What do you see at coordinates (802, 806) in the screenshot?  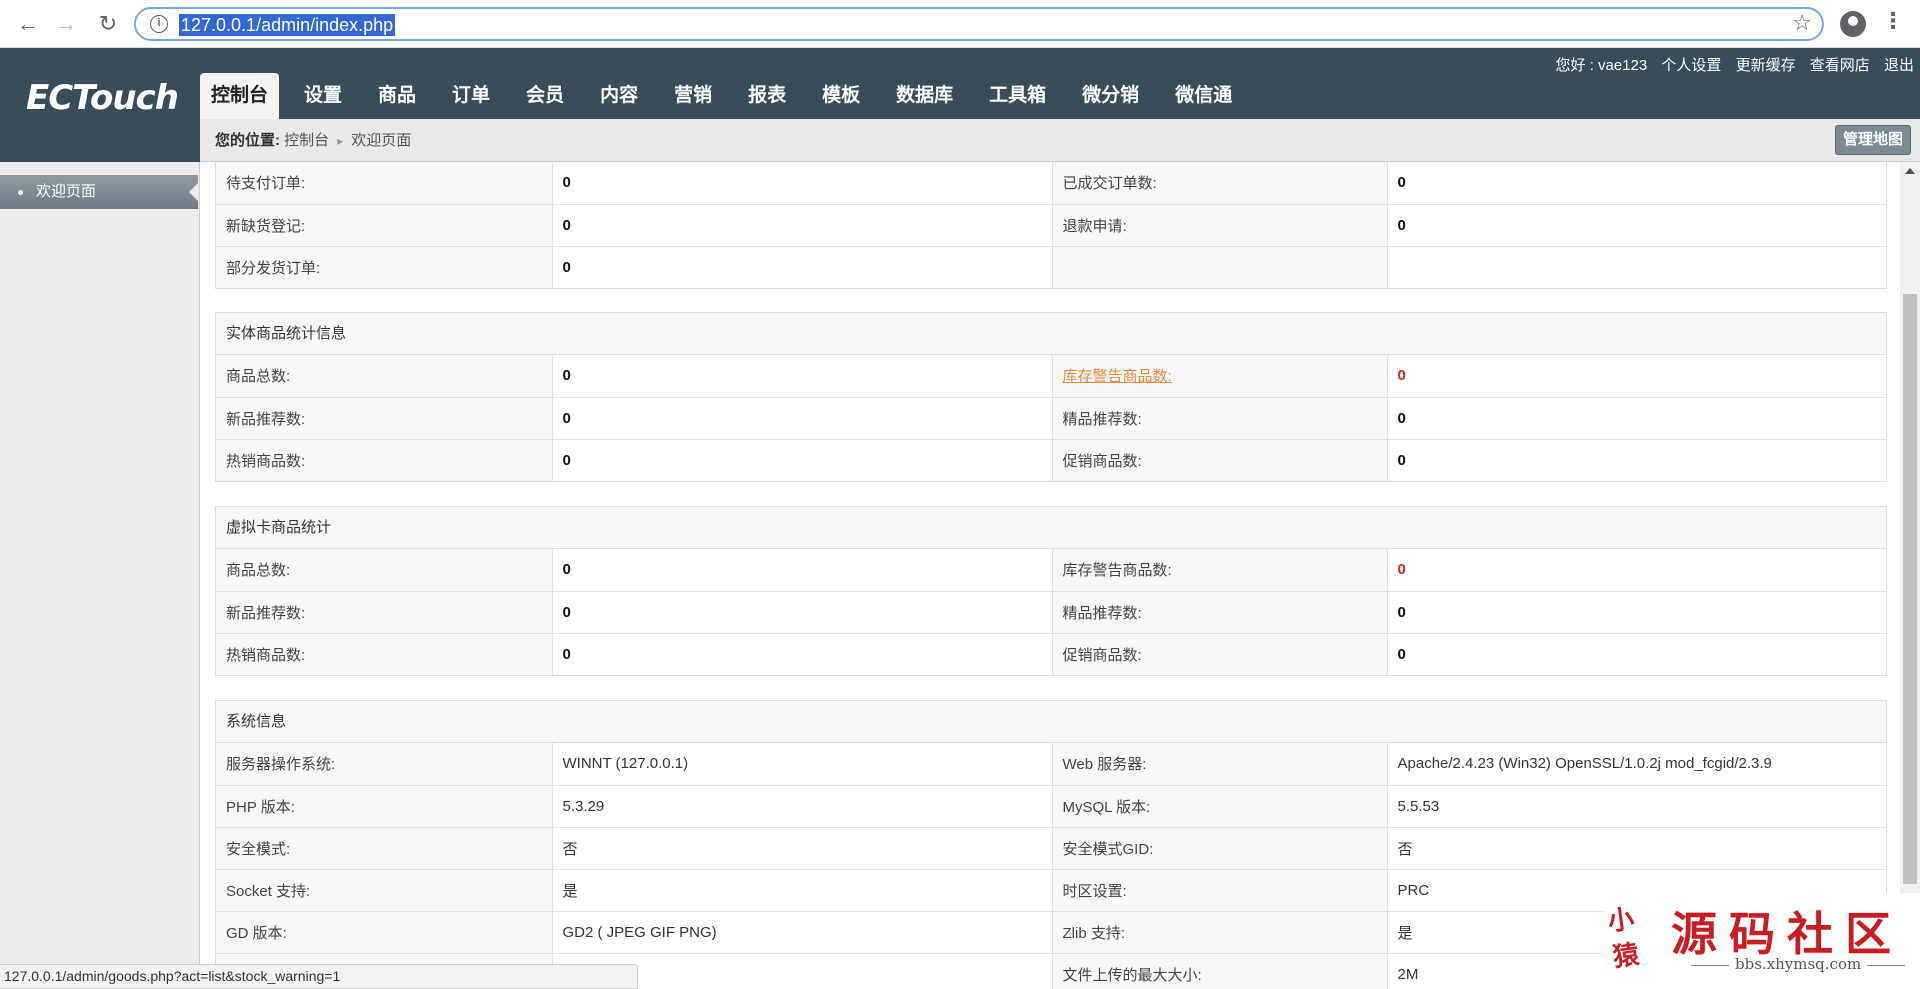 I see `cell-value: 5.3.29` at bounding box center [802, 806].